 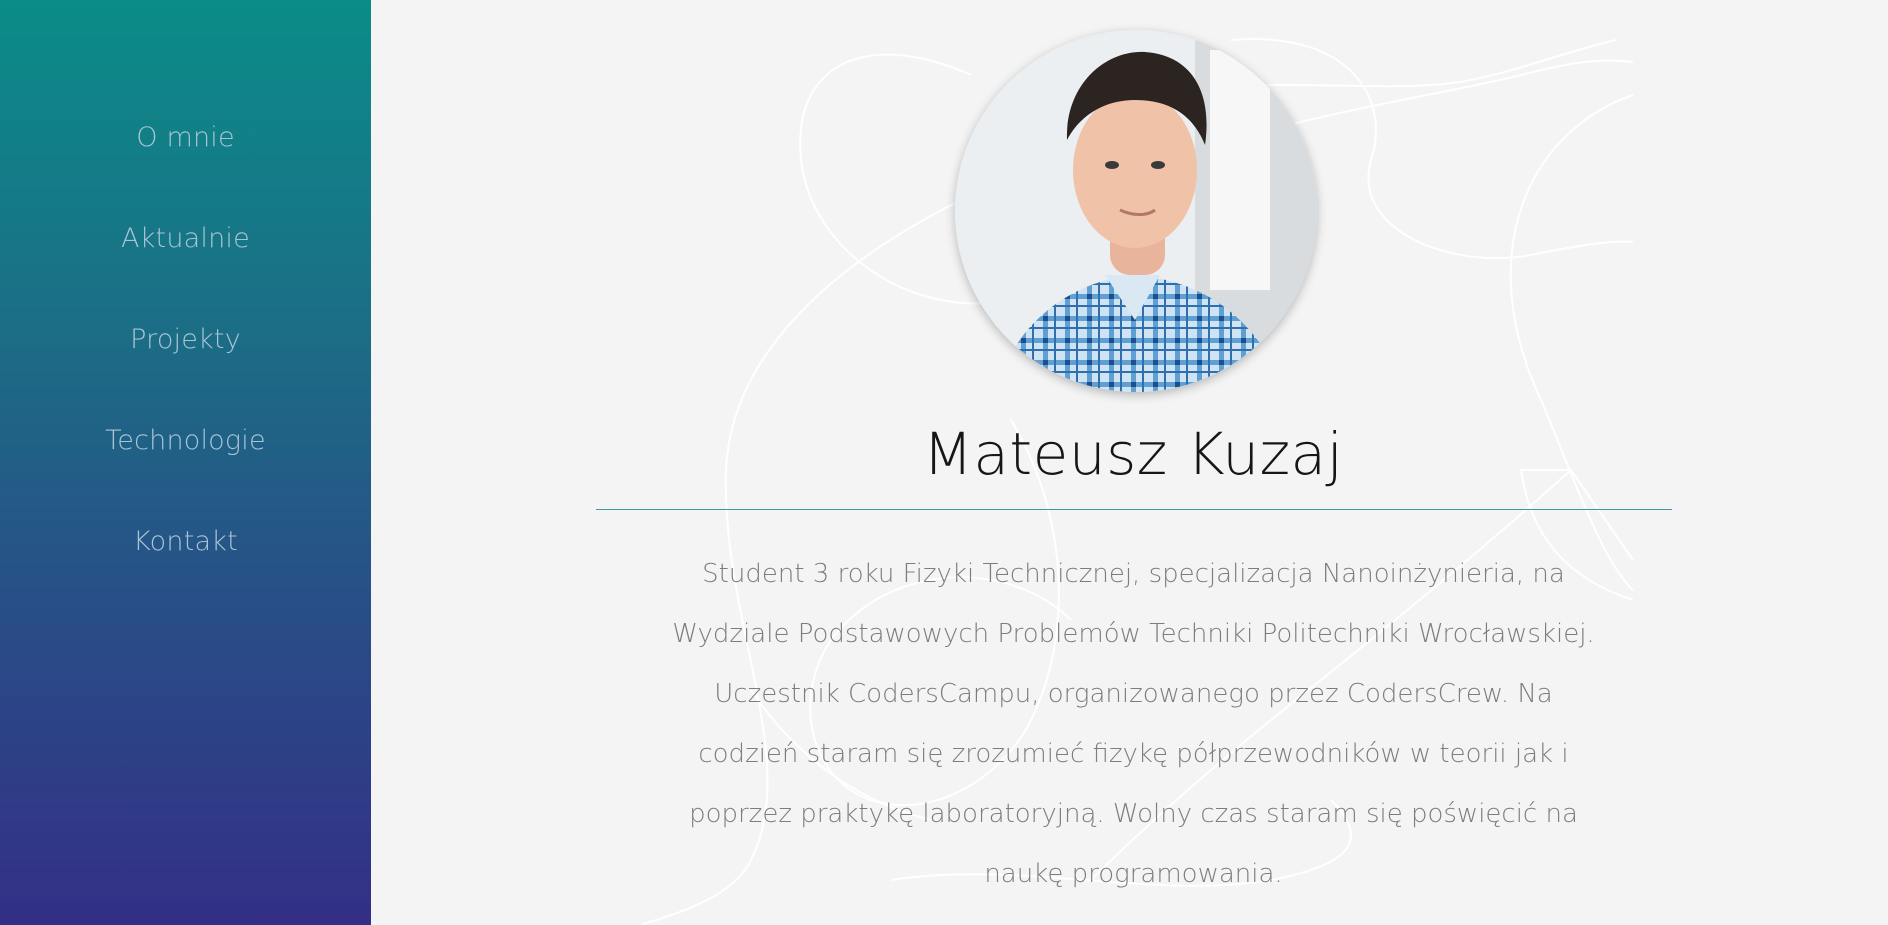 I want to click on portrait-illustration, so click(x=1136, y=211).